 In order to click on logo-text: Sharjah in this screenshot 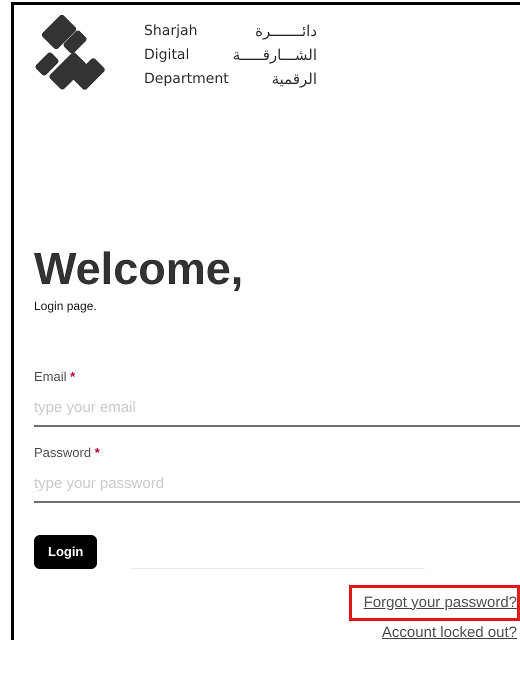, I will do `click(171, 31)`.